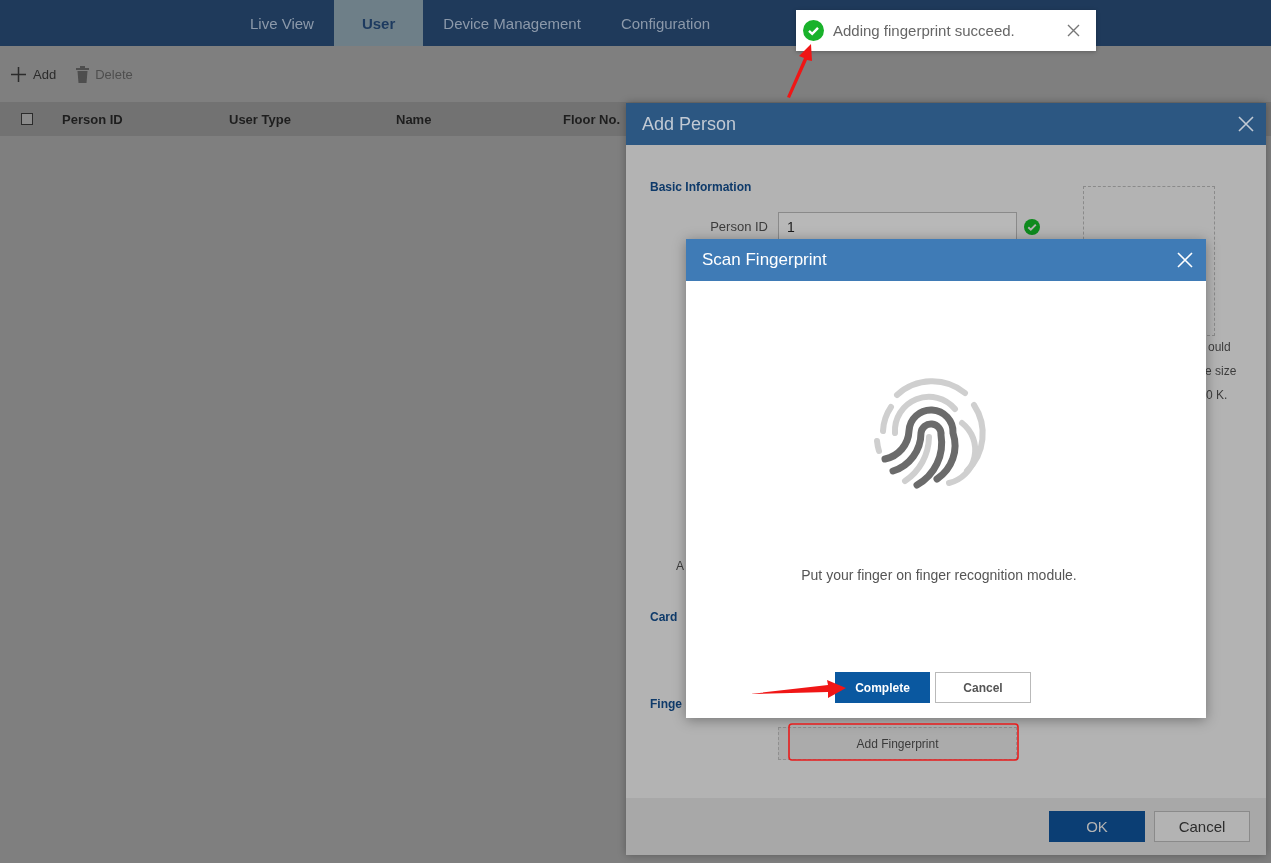 This screenshot has height=863, width=1271. Describe the element at coordinates (414, 119) in the screenshot. I see `column-header: Name` at that location.